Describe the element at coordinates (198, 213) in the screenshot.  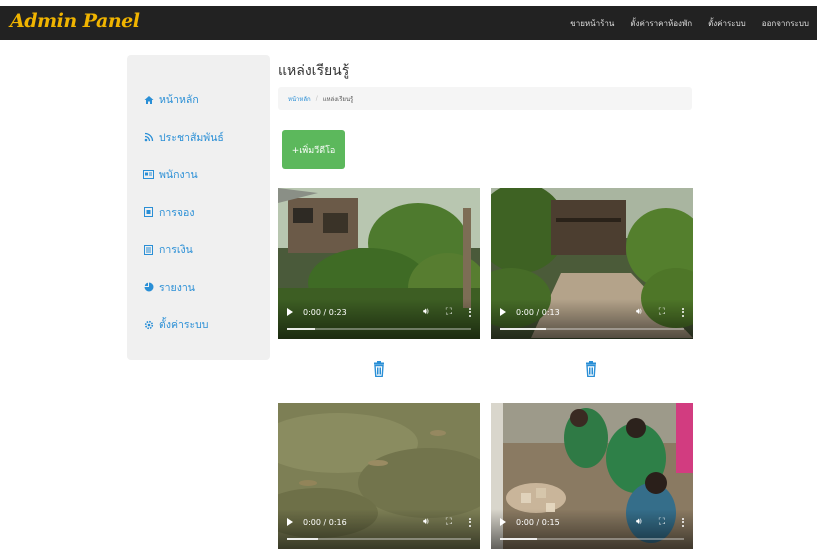
I see `sidebar-item-booking: การจอง` at that location.